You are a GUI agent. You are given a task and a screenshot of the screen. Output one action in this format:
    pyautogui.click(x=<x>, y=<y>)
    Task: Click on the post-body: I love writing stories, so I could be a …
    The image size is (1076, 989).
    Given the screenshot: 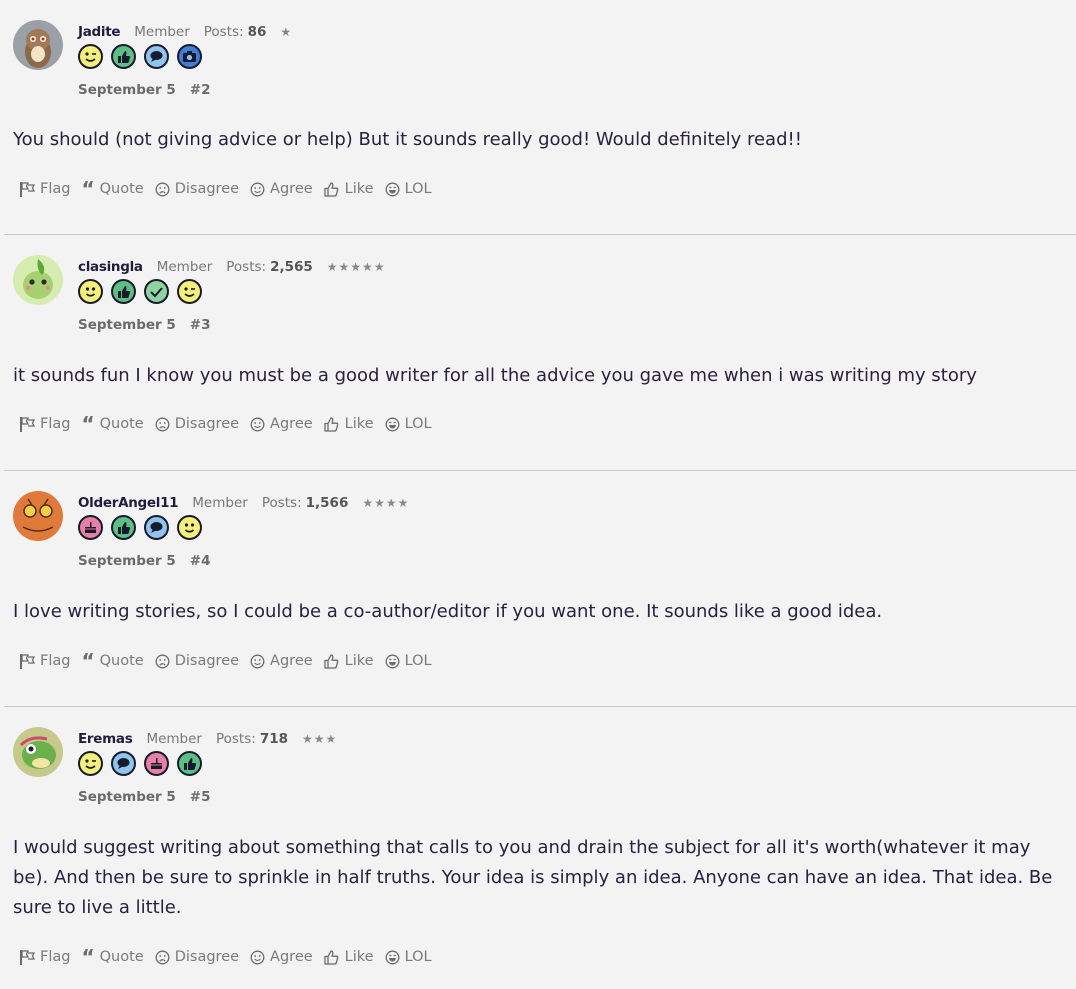 What is the action you would take?
    pyautogui.click(x=448, y=611)
    